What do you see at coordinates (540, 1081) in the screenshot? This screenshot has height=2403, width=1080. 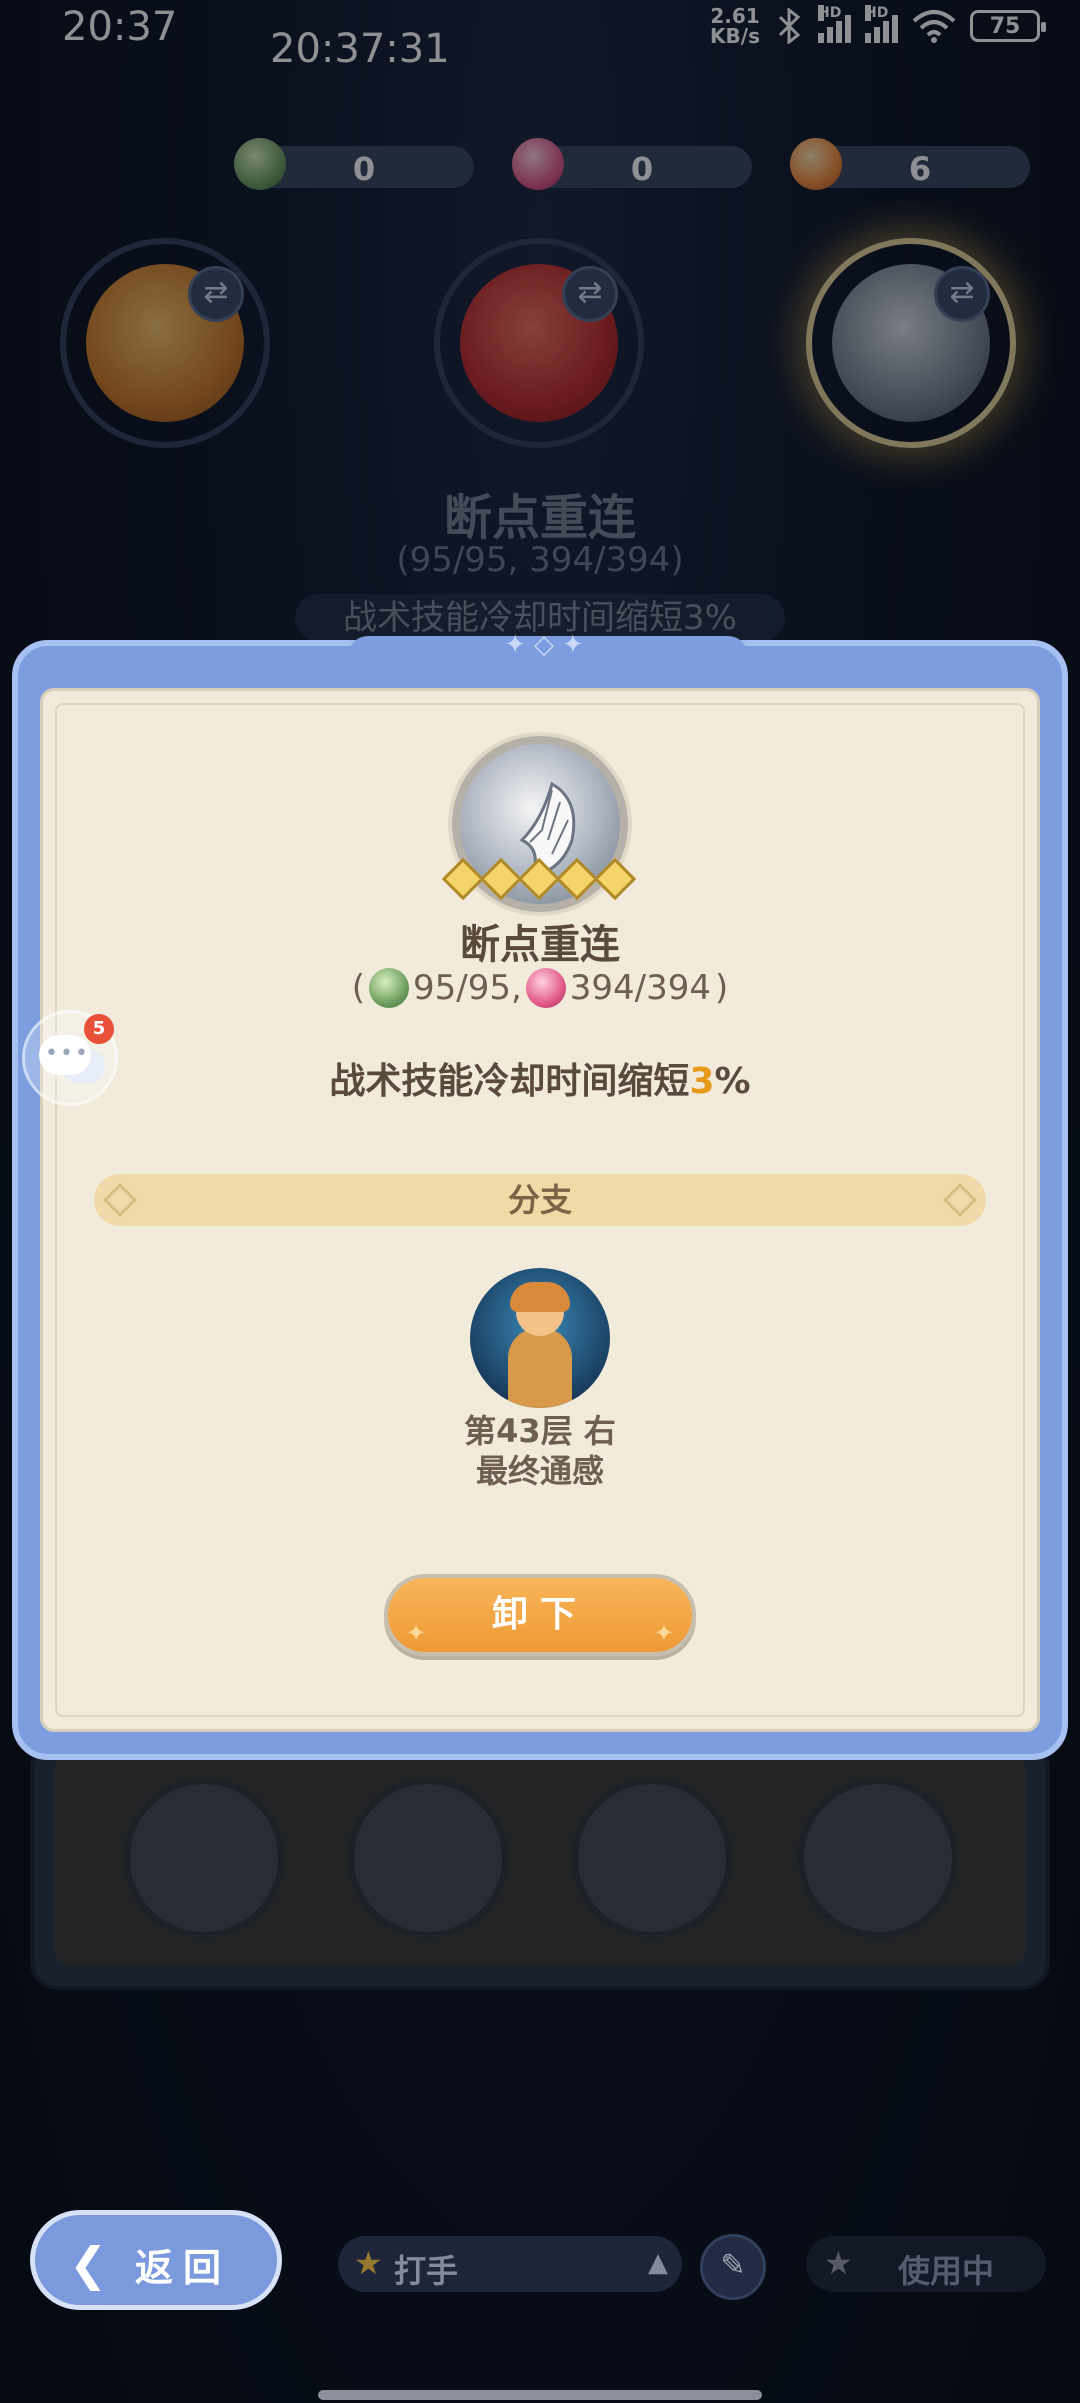 I see `skill-effect: 战术技能冷却时间缩短3%` at bounding box center [540, 1081].